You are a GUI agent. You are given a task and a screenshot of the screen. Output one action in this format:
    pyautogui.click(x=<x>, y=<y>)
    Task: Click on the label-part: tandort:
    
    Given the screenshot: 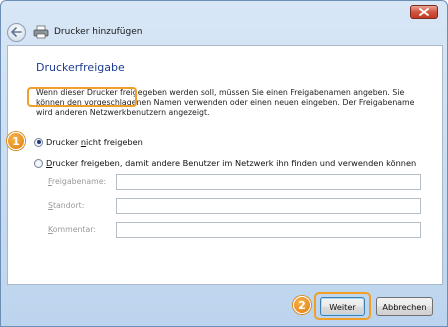 What is the action you would take?
    pyautogui.click(x=68, y=205)
    